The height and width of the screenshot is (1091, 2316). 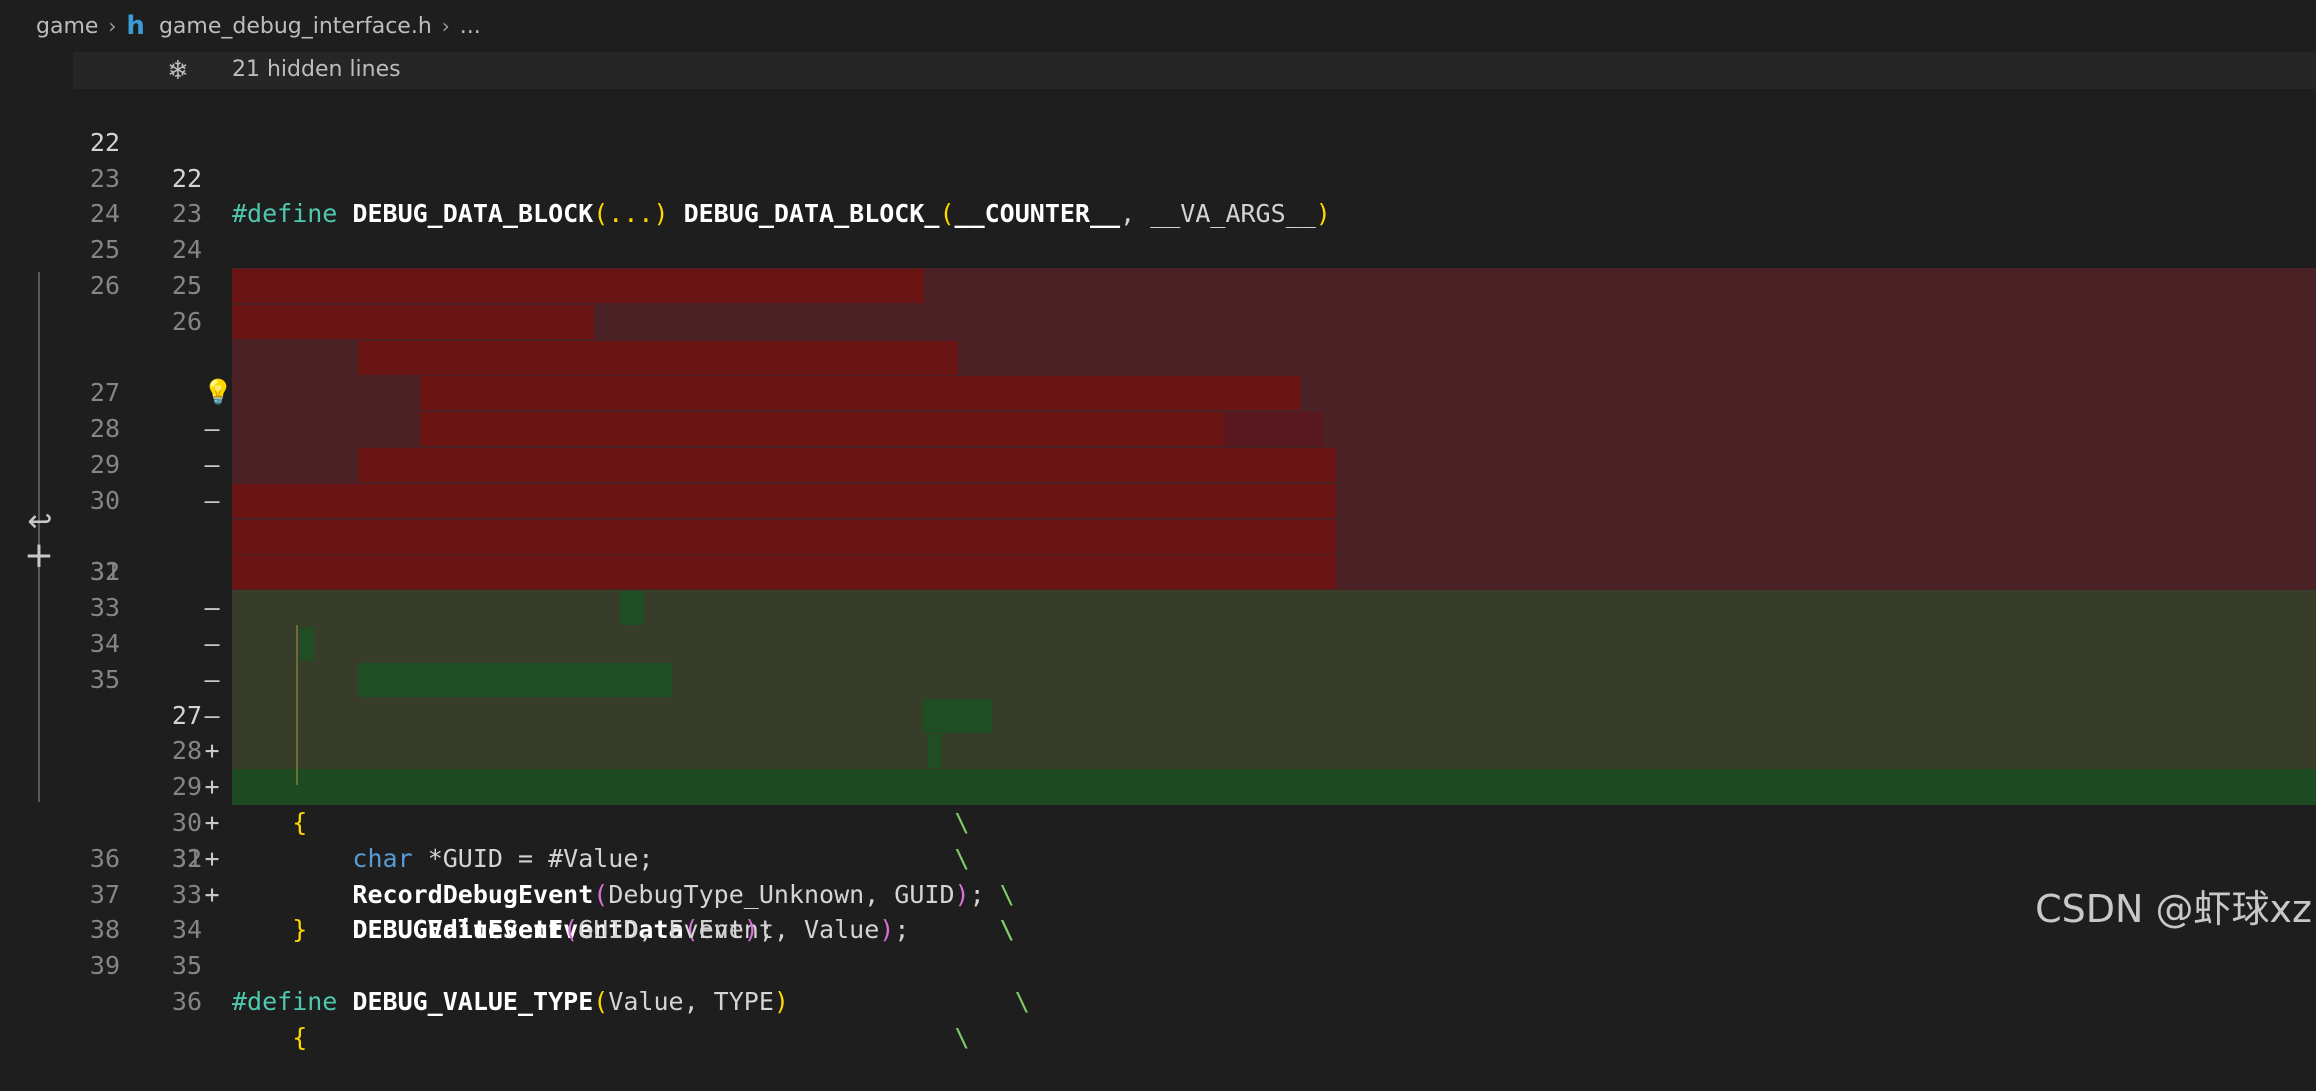 What do you see at coordinates (631, 1001) in the screenshot?
I see `code-text: #define DEBUG_VALUE_TYPE(Value, TYPE) \` at bounding box center [631, 1001].